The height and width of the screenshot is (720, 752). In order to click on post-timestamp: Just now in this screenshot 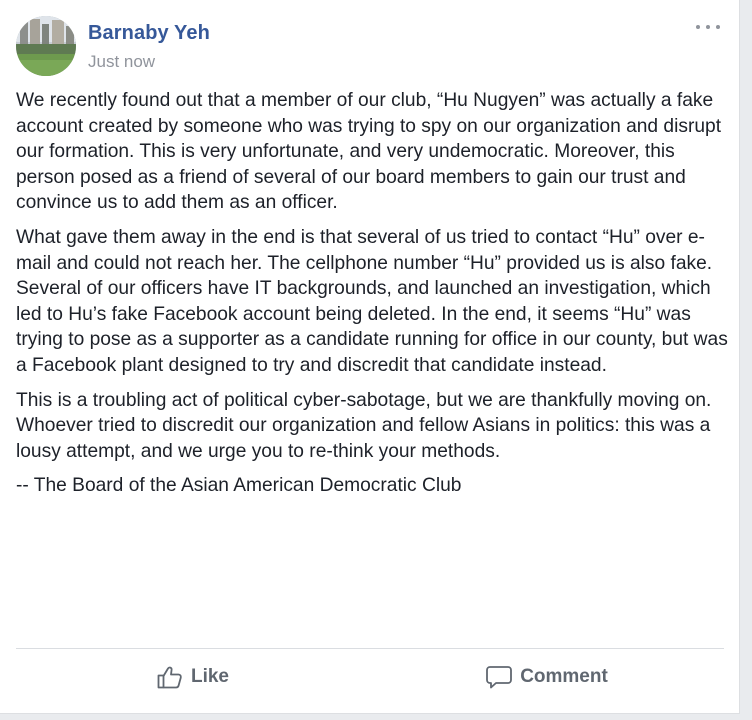, I will do `click(121, 62)`.